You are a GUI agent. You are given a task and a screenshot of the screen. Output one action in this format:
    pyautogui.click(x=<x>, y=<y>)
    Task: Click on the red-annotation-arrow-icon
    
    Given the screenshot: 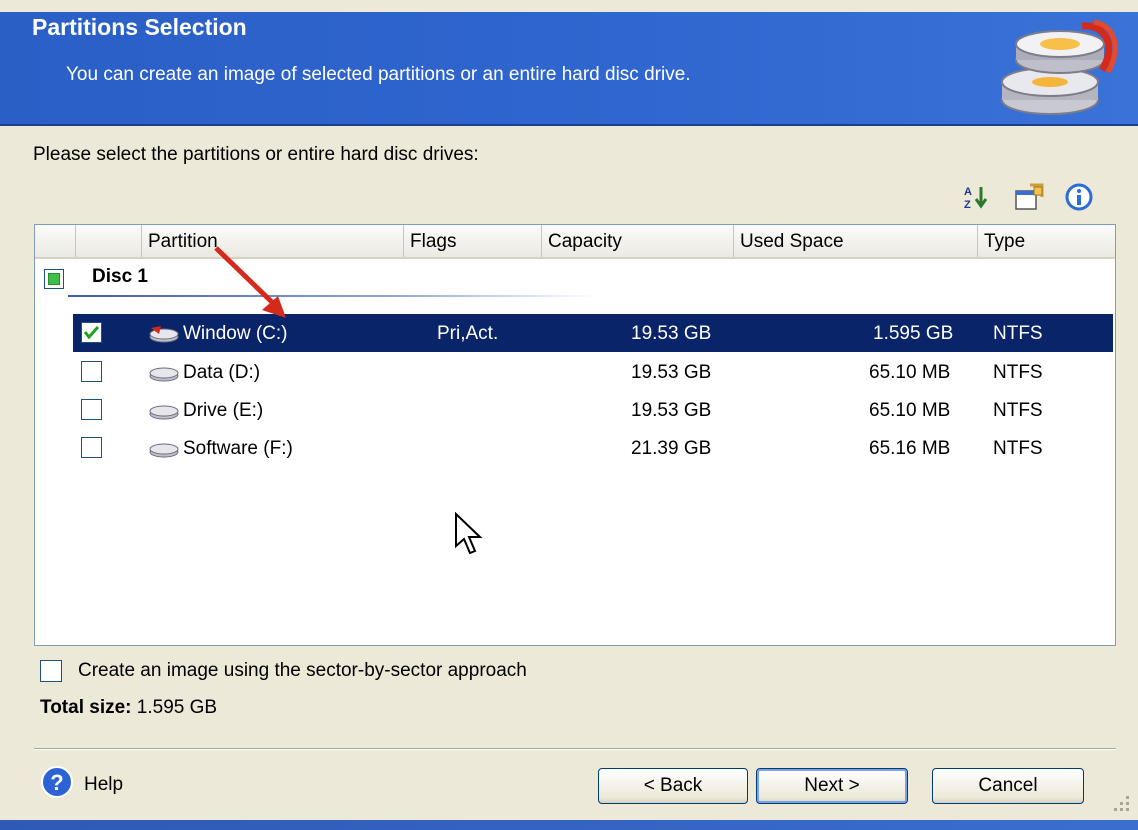 What is the action you would take?
    pyautogui.click(x=250, y=282)
    